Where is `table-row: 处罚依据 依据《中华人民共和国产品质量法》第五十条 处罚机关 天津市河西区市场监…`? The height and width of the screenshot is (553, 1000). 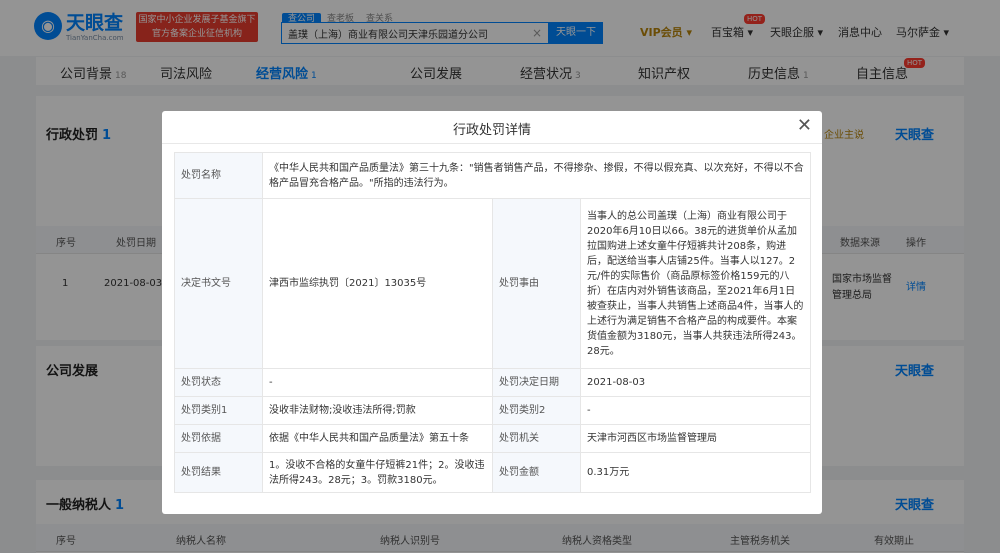 table-row: 处罚依据 依据《中华人民共和国产品质量法》第五十条 处罚机关 天津市河西区市场监… is located at coordinates (493, 438).